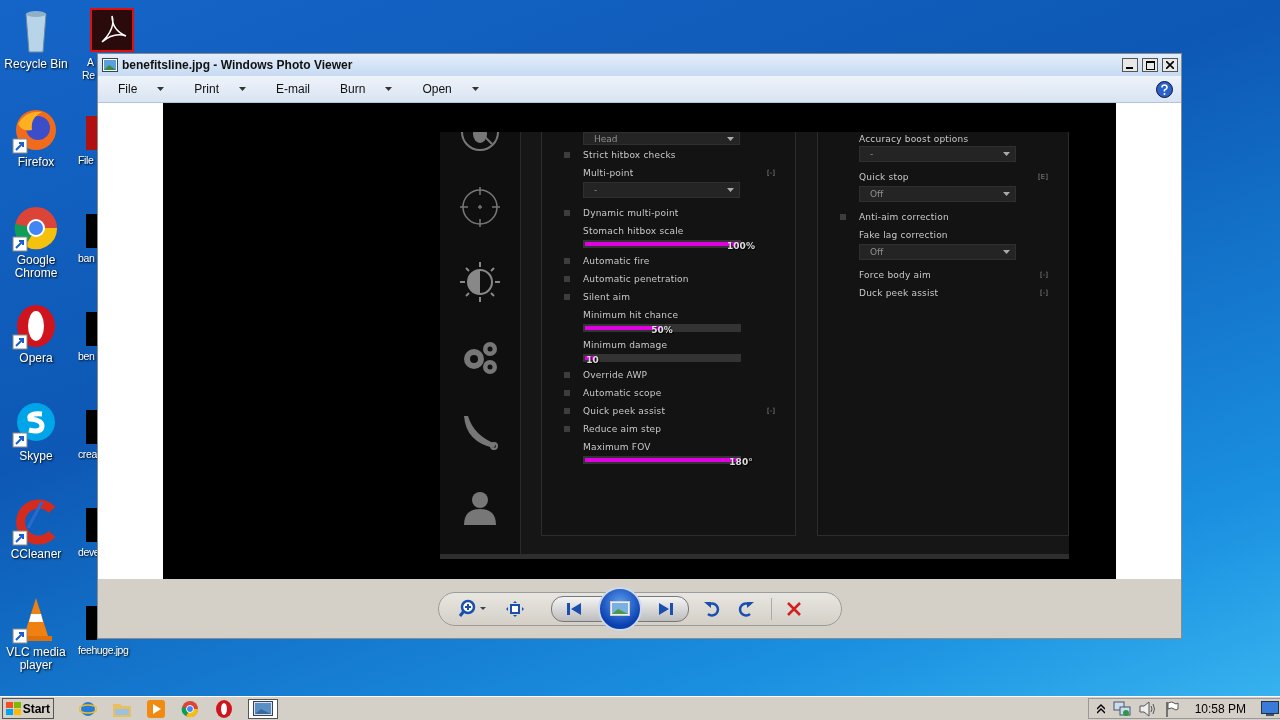 This screenshot has width=1280, height=720. I want to click on skip-back-icon, so click(573, 608).